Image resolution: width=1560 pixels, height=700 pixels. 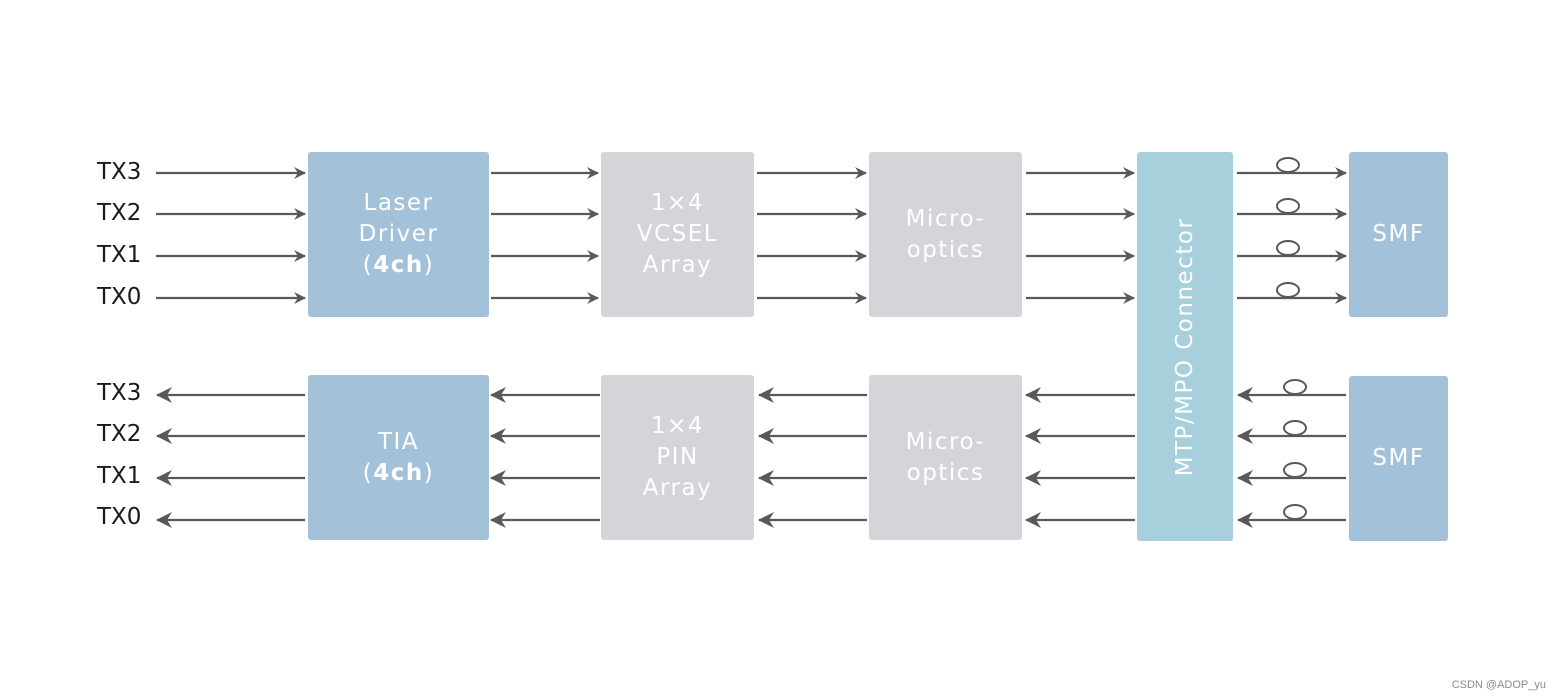 What do you see at coordinates (398, 457) in the screenshot?
I see `tia-block: TIA (4ch)` at bounding box center [398, 457].